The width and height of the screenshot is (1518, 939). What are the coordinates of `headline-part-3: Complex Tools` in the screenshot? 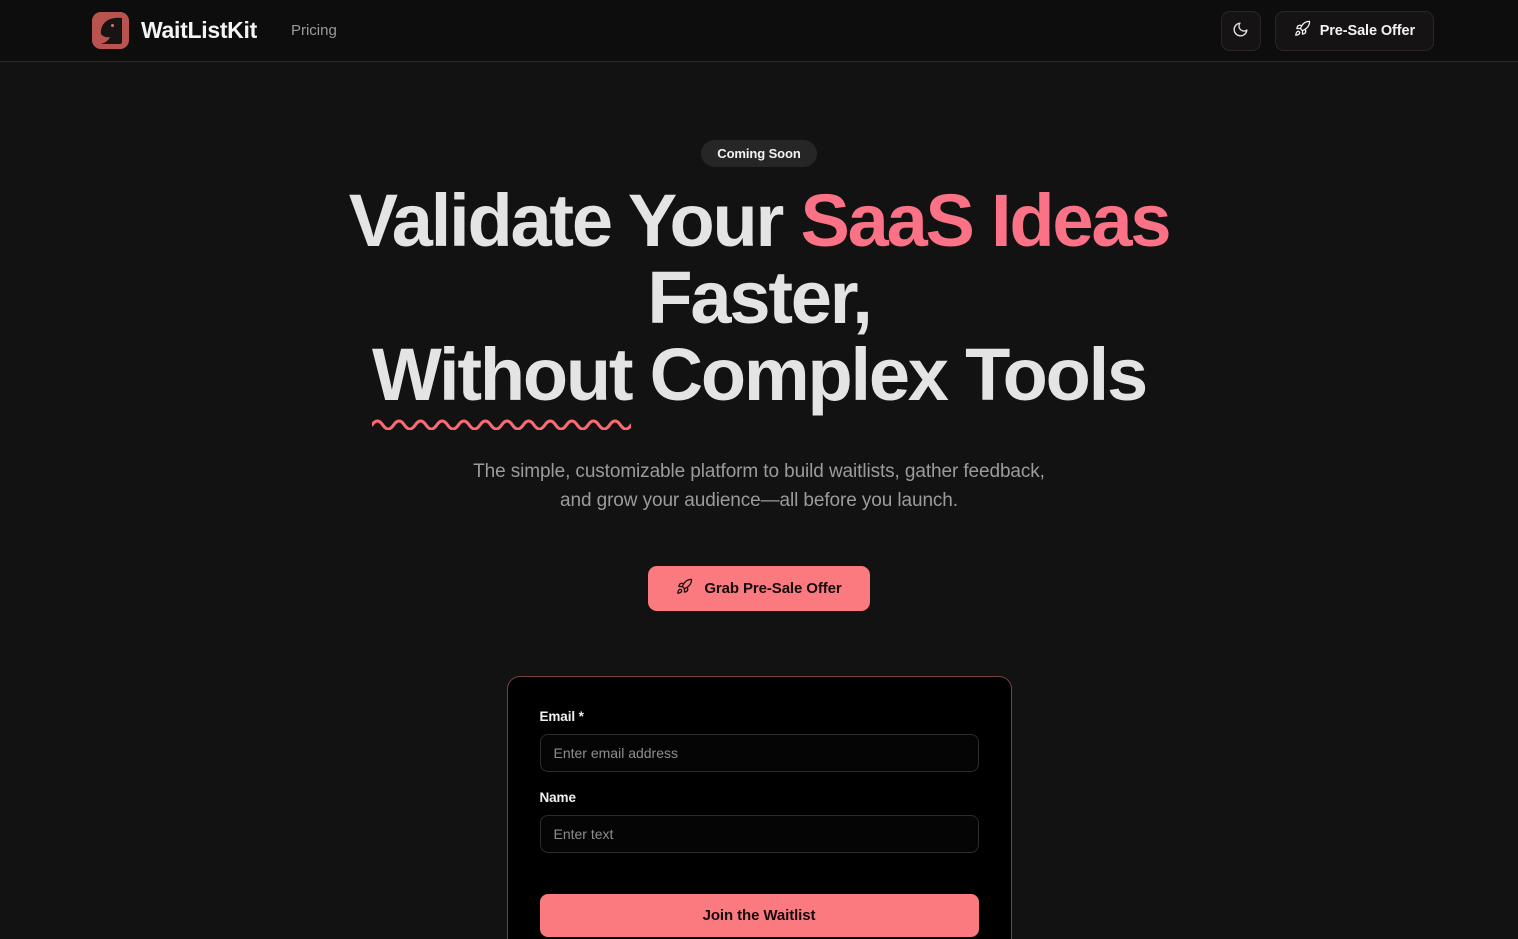 It's located at (890, 374).